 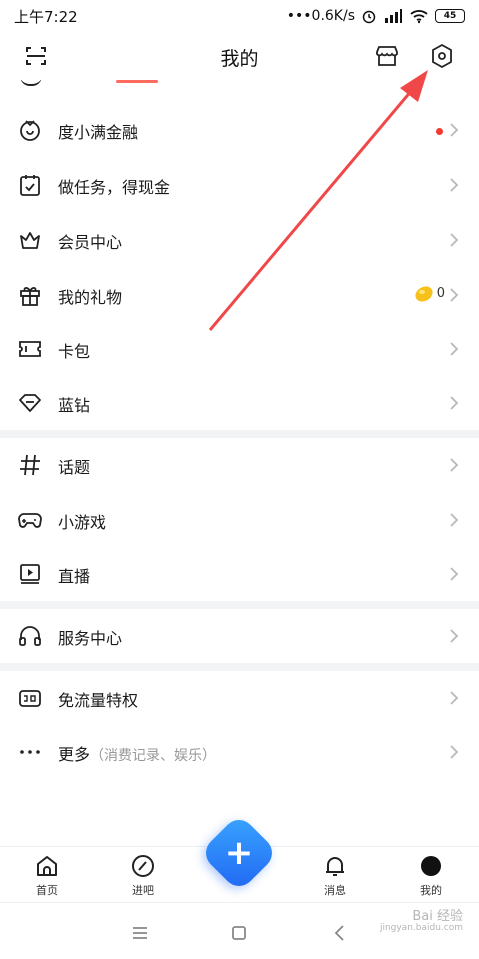 I want to click on settings-icon, so click(x=442, y=56).